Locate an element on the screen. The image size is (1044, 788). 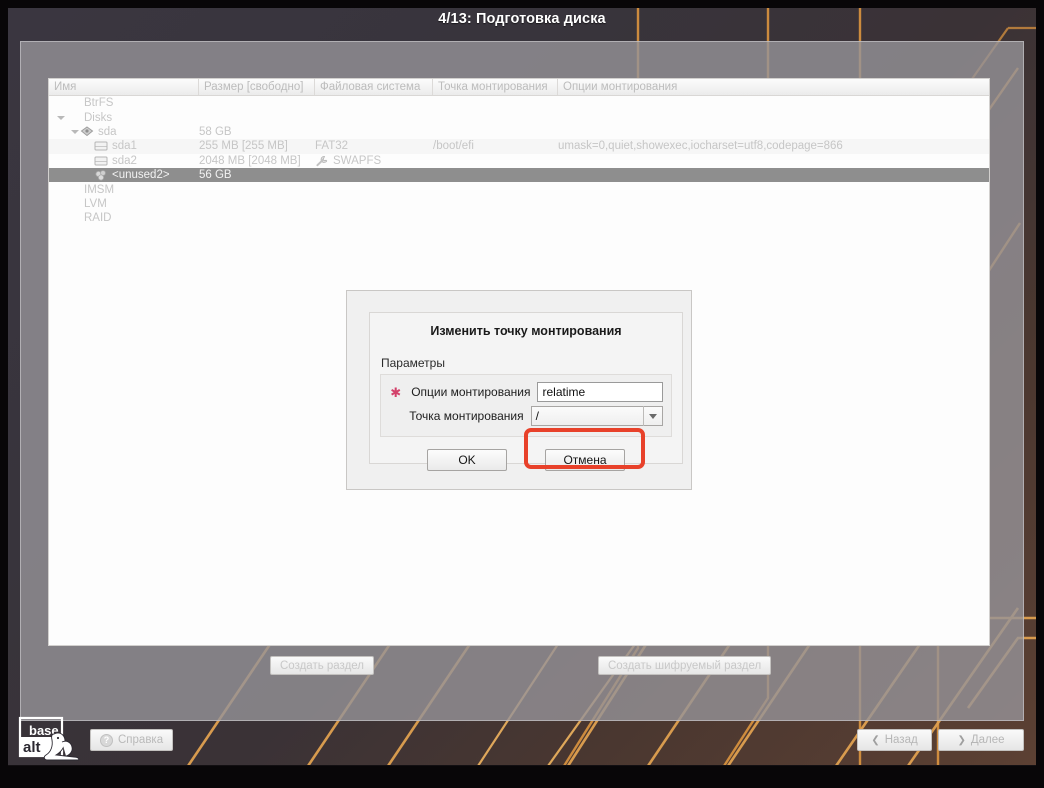
chevron-right-icon: ❯ is located at coordinates (961, 740).